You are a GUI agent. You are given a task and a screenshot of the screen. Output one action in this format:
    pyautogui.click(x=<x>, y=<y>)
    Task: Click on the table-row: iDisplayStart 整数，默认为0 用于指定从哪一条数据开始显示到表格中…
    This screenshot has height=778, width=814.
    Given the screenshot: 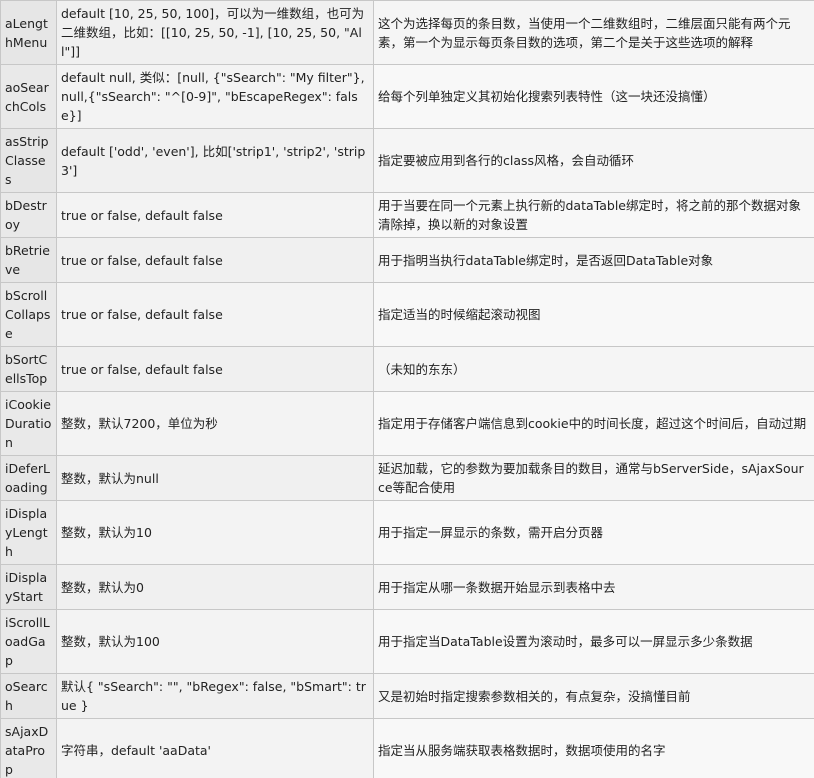 What is the action you would take?
    pyautogui.click(x=407, y=587)
    